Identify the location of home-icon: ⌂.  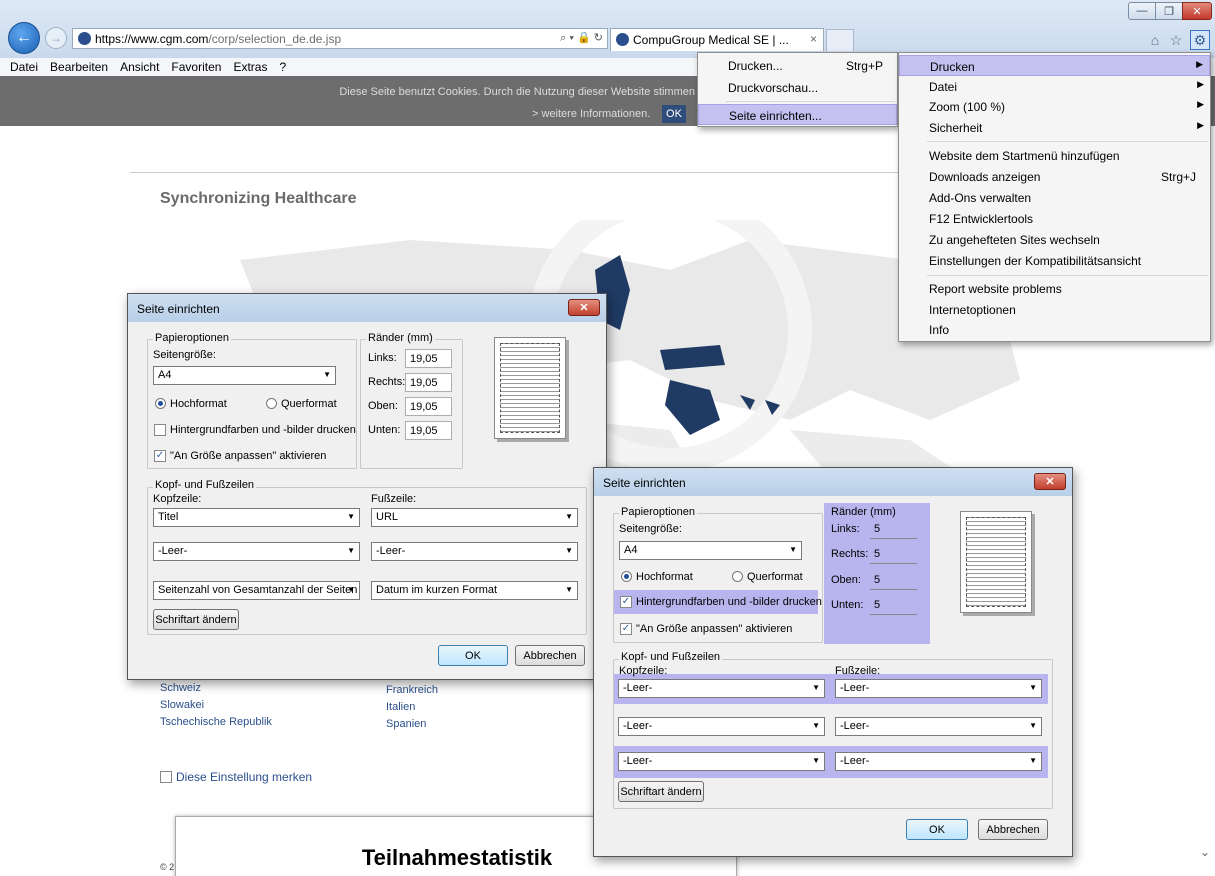
(1155, 40).